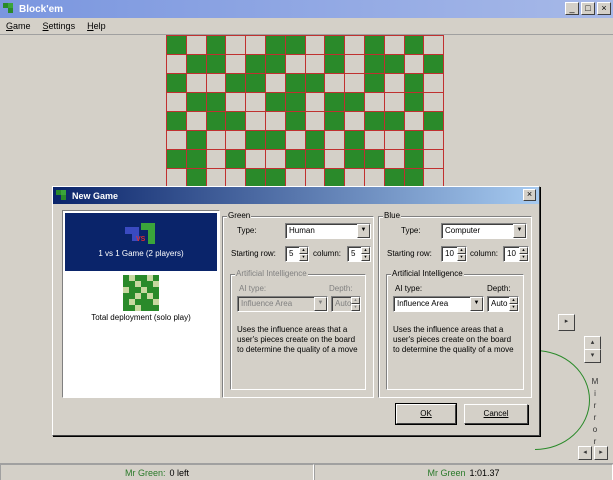 Image resolution: width=613 pixels, height=480 pixels. I want to click on green-type-select: Human ▼, so click(328, 231).